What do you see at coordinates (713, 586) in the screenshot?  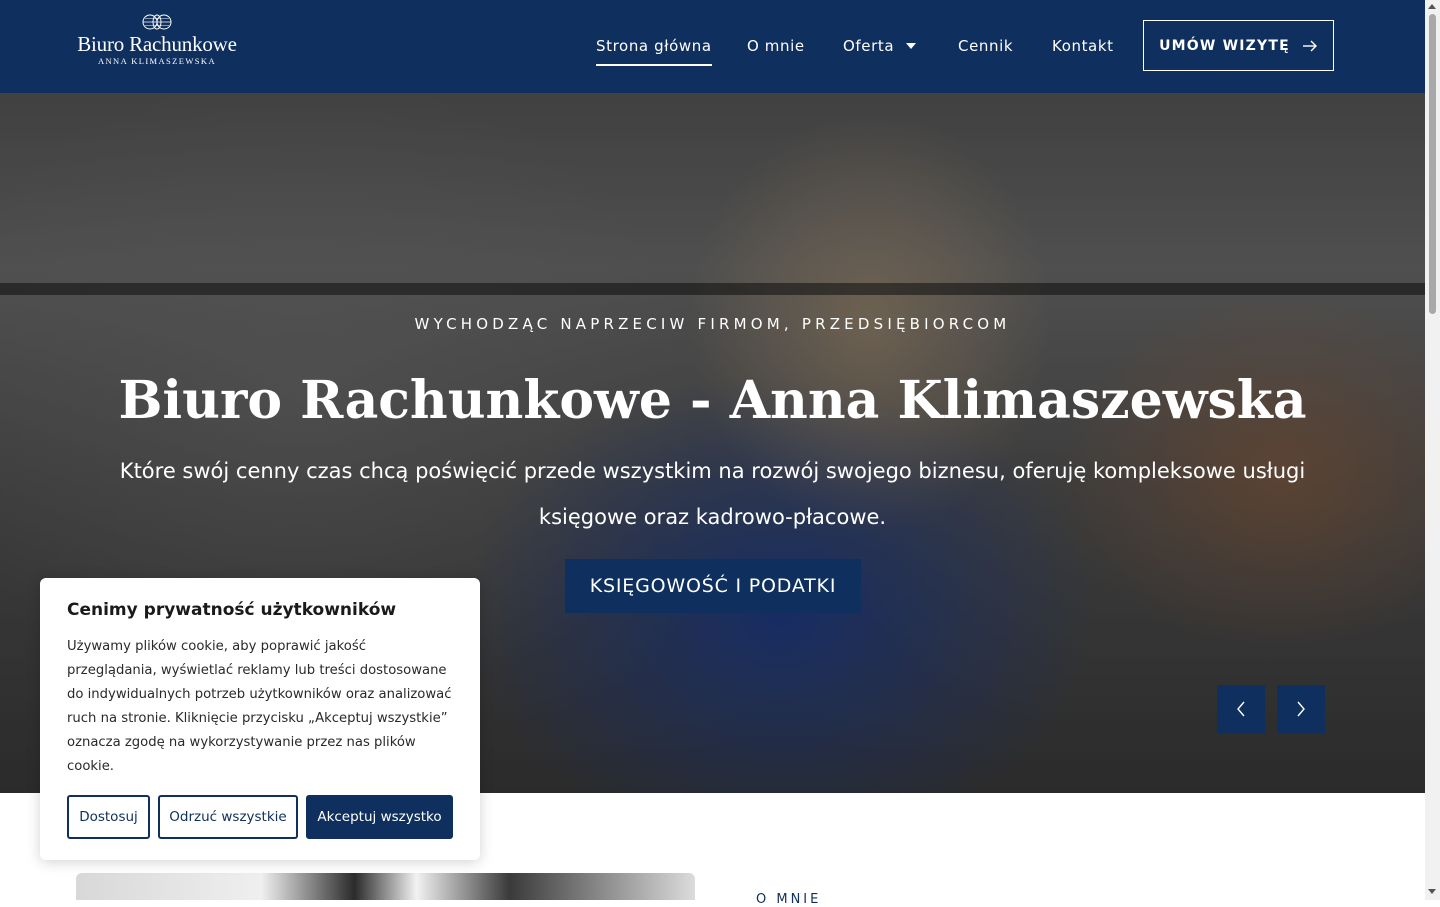 I see `accounting-taxes-button: KSIĘGOWOŚĆ I PODATKI` at bounding box center [713, 586].